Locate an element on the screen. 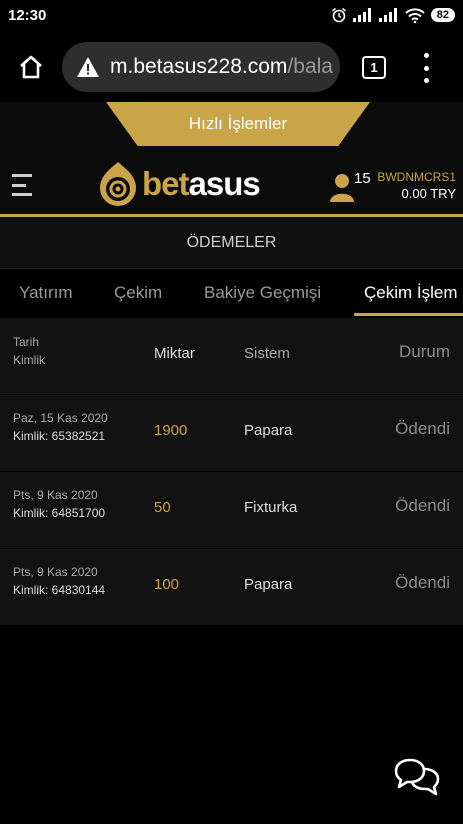 The image size is (463, 824). header-id: Kimlik is located at coordinates (29, 360).